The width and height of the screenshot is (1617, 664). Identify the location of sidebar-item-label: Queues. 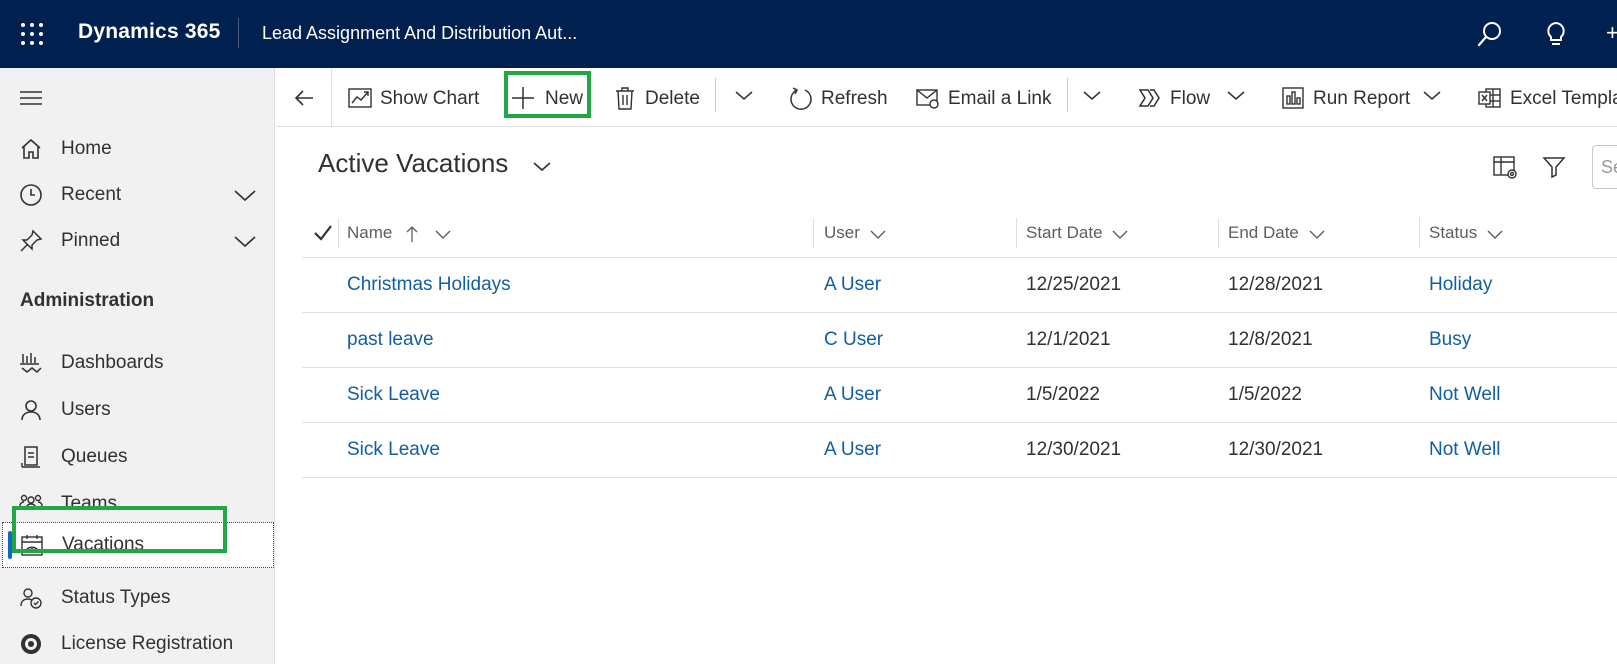
(94, 456).